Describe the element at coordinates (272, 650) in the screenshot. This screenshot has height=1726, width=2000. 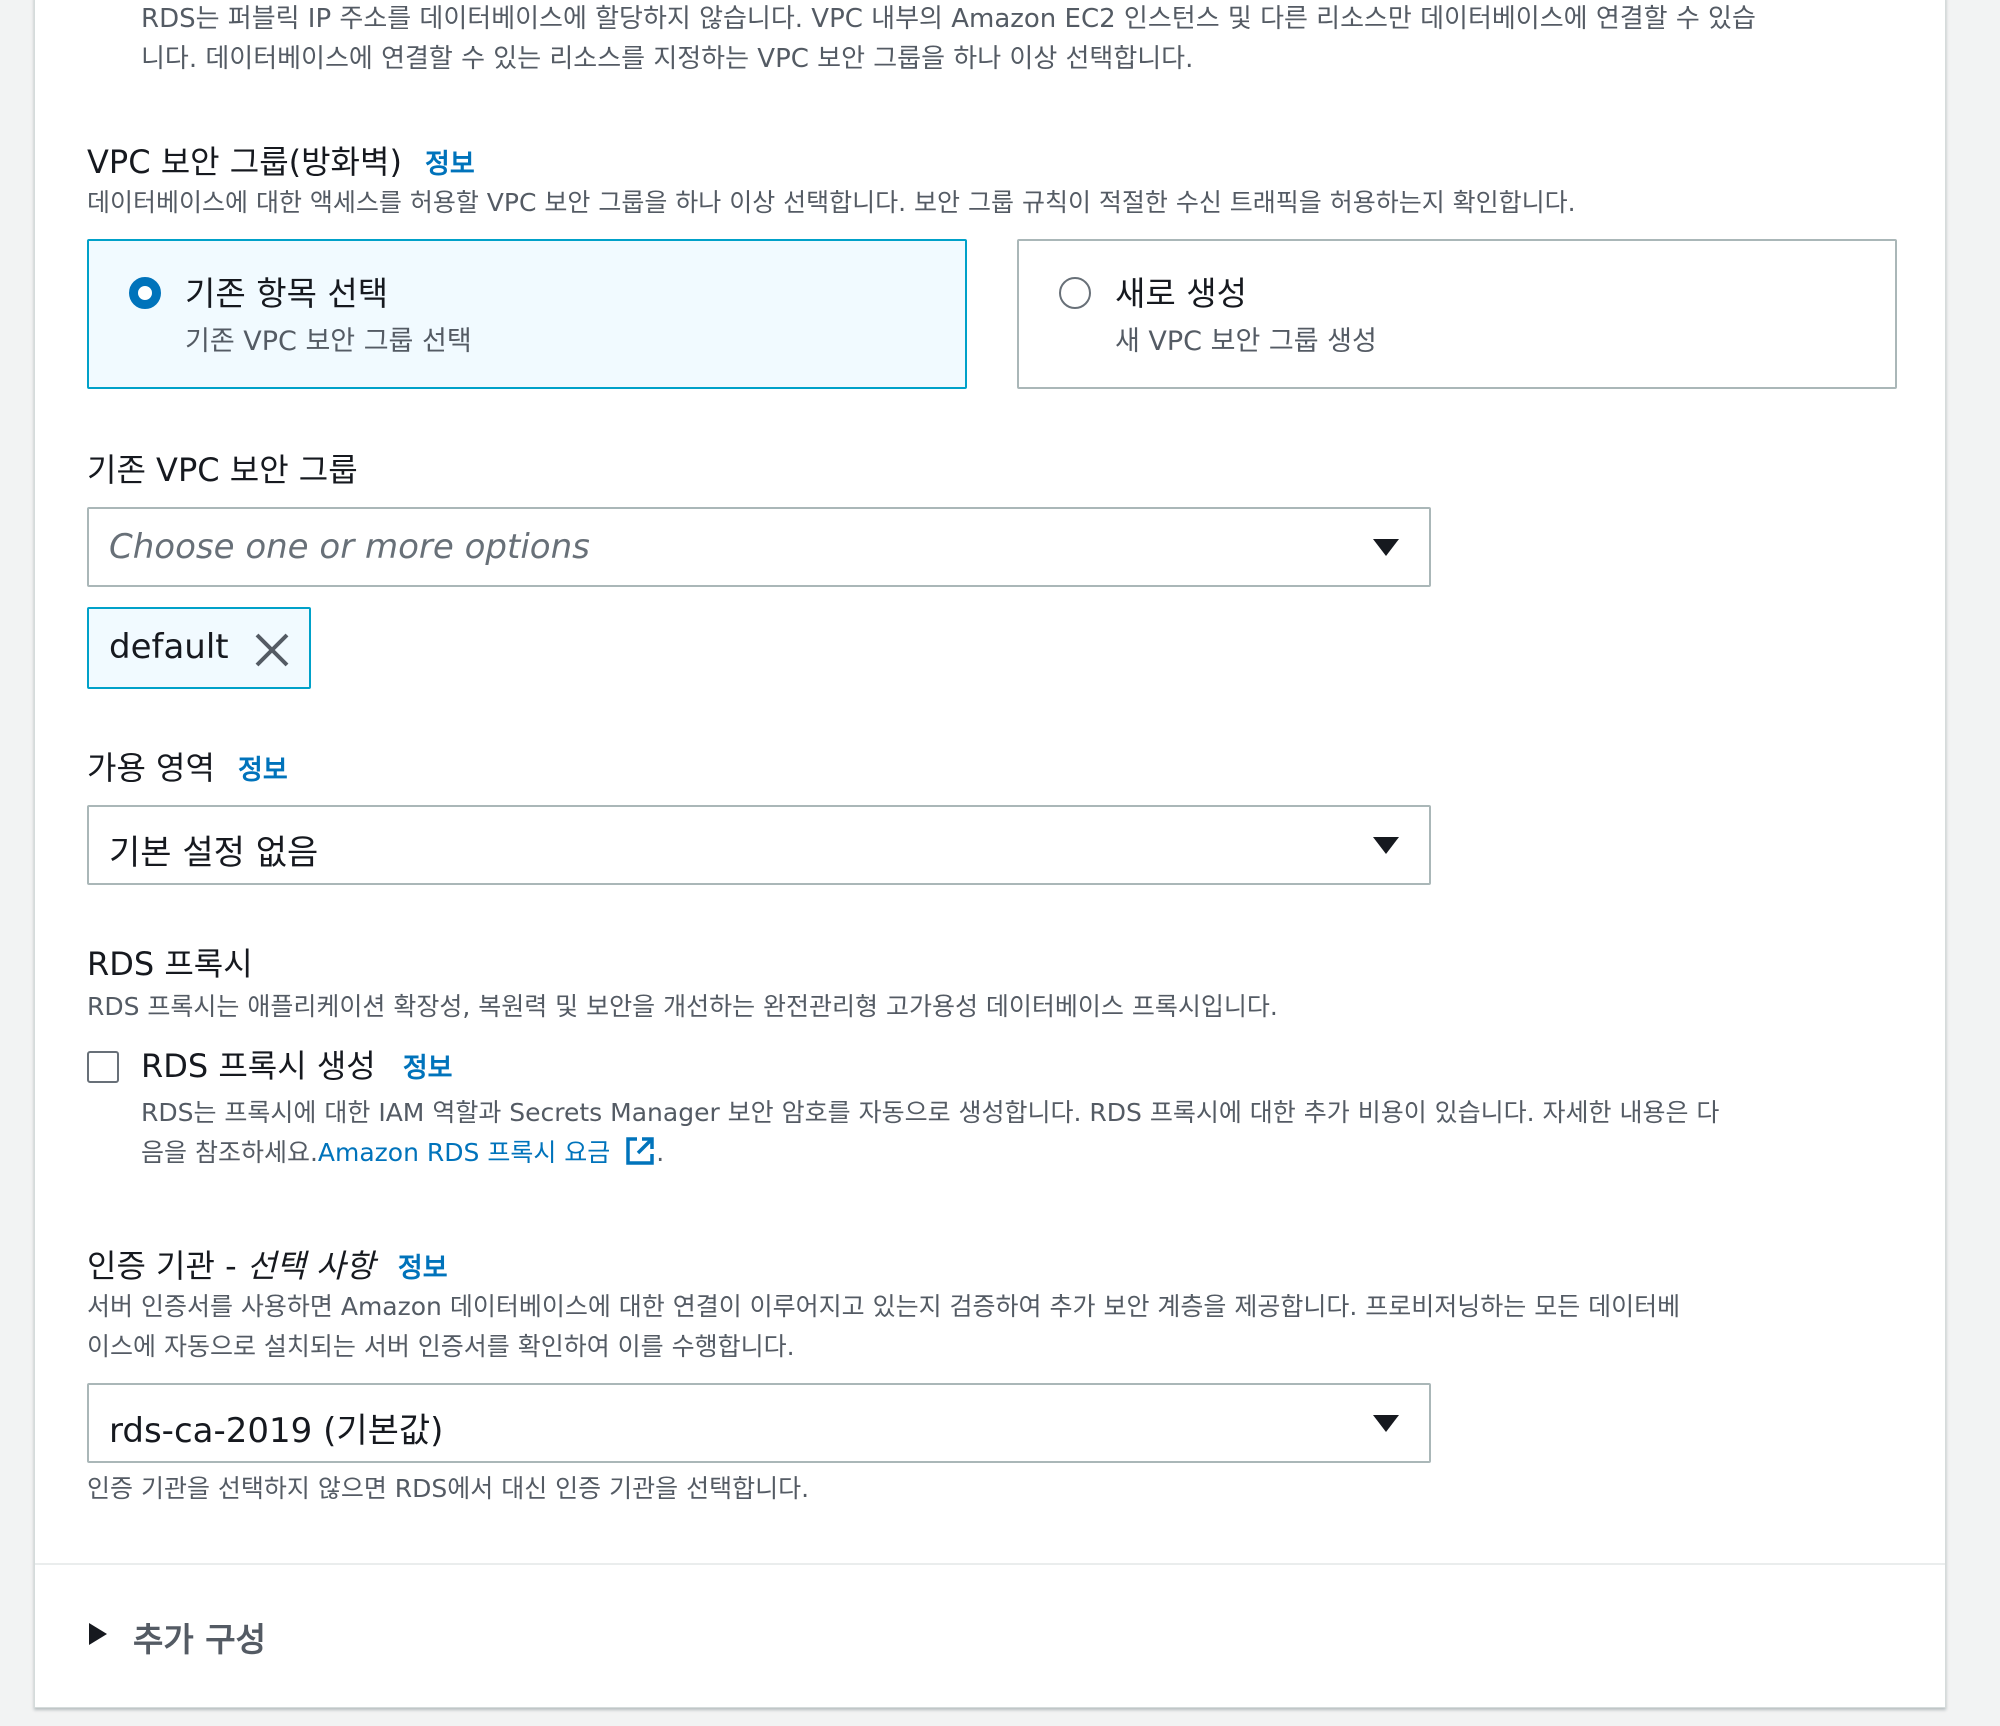
I see `remove-token-close-icon` at that location.